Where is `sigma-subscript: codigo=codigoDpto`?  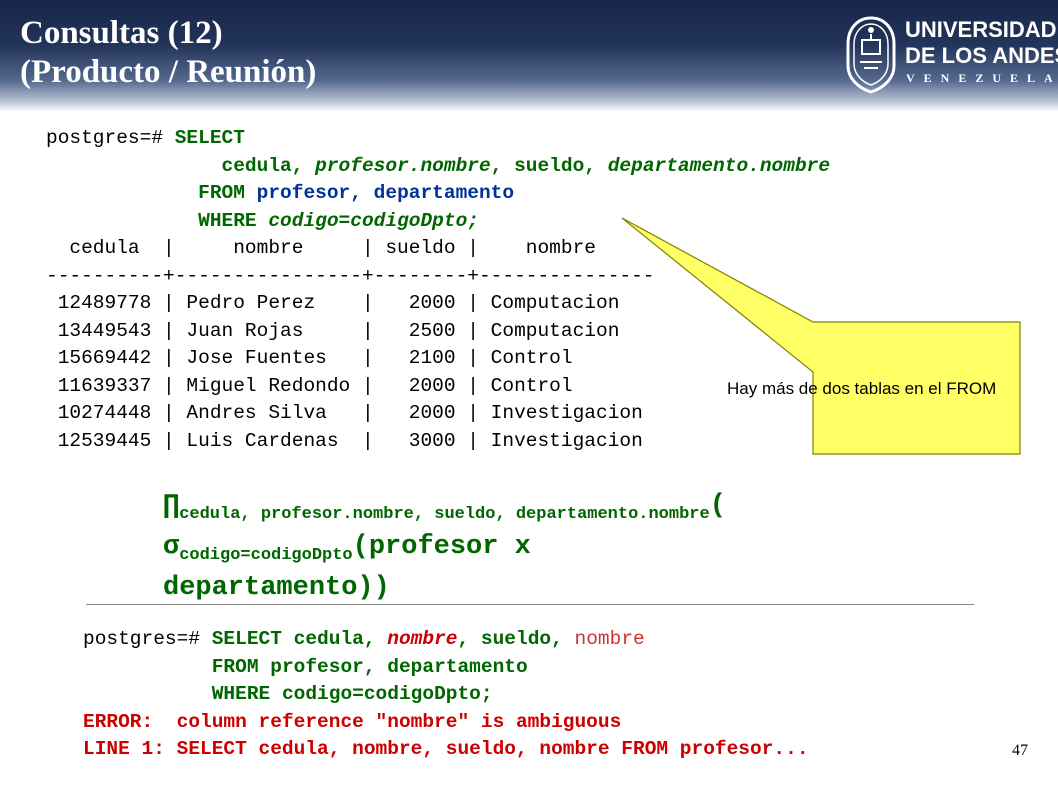 sigma-subscript: codigo=codigoDpto is located at coordinates (266, 555).